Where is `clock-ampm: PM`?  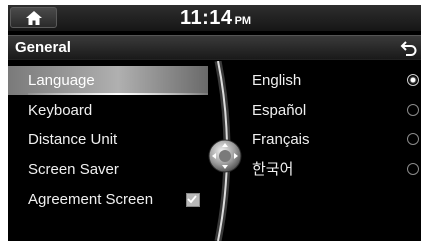 clock-ampm: PM is located at coordinates (243, 21).